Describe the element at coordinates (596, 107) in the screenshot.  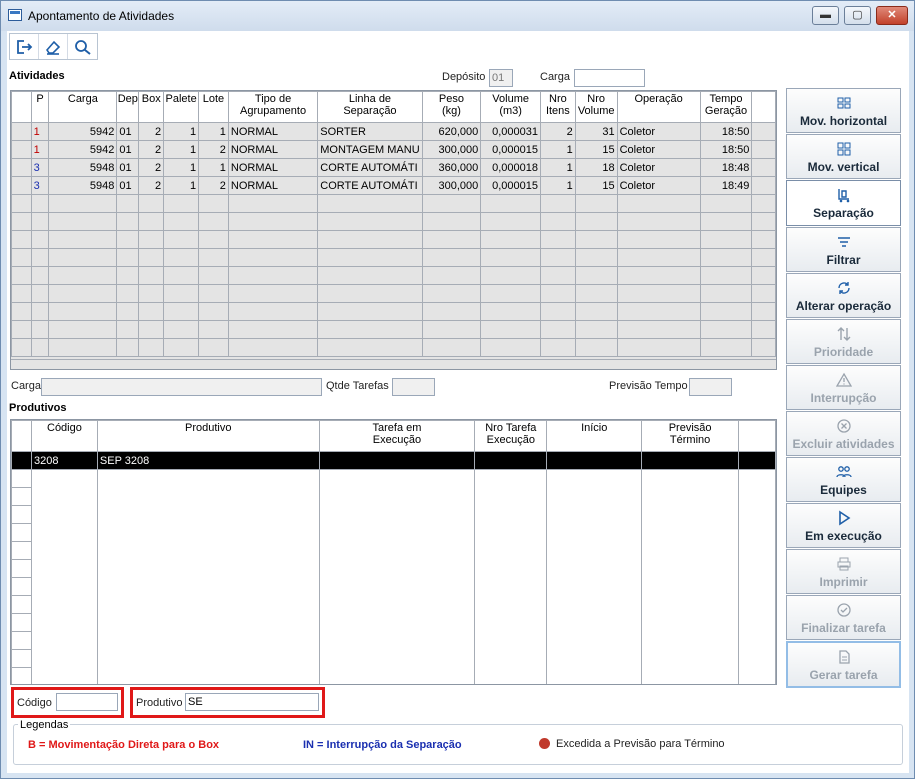
I see `column-header: Nro Volume` at that location.